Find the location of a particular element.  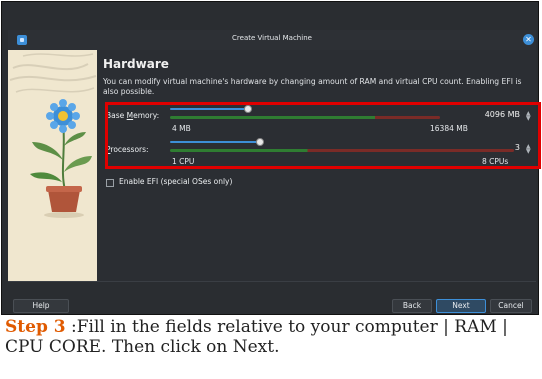

dialog-footer: Help Back Next Cancel is located at coordinates (272, 297).